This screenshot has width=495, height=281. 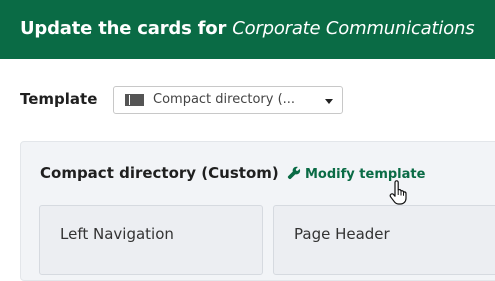 I want to click on card-page-header: Page Header, so click(x=384, y=240).